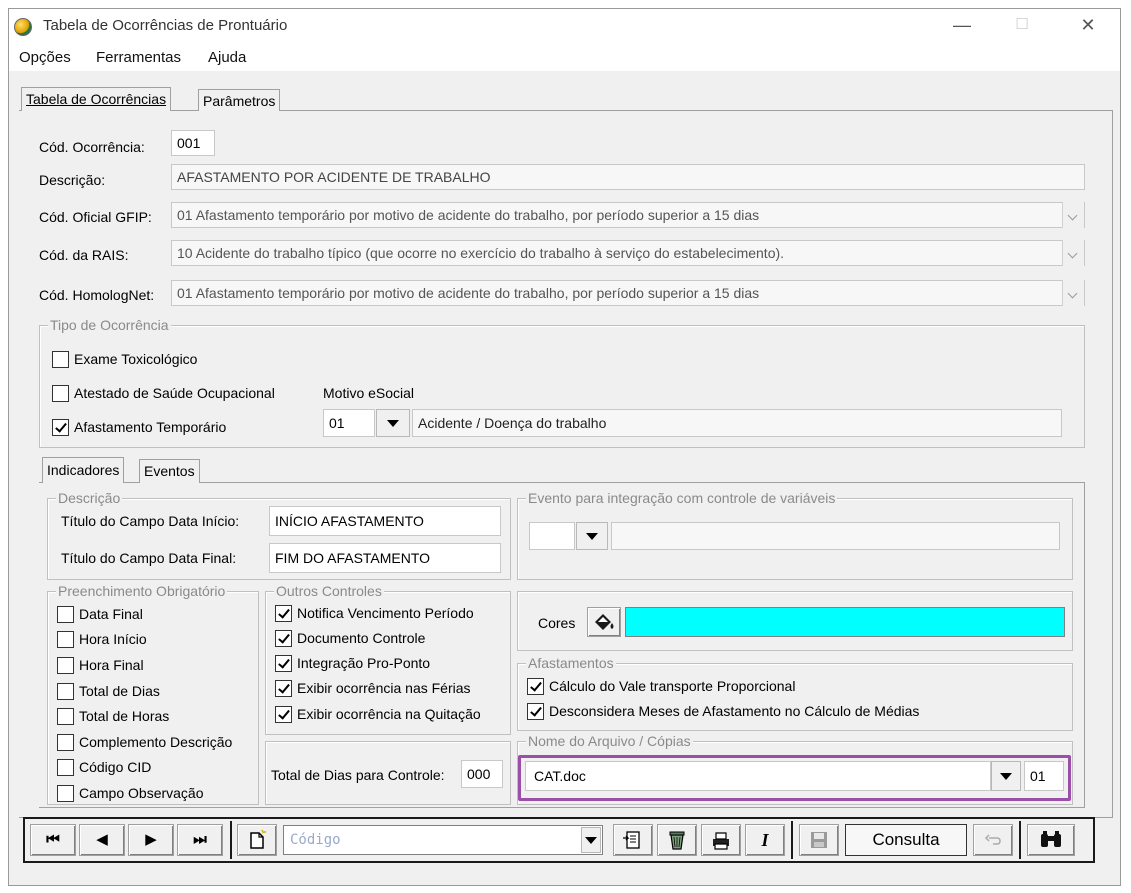  Describe the element at coordinates (591, 840) in the screenshot. I see `search-combo-dropdown` at that location.